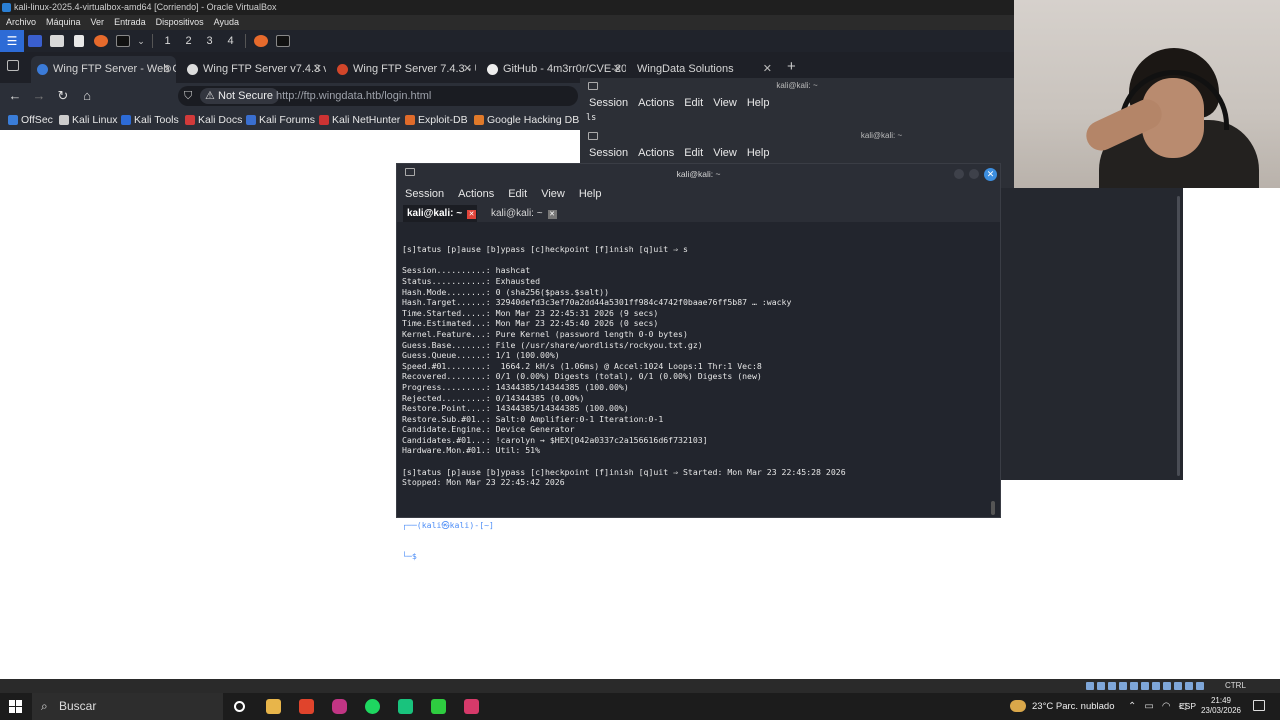  What do you see at coordinates (130, 22) in the screenshot?
I see `vbox-menu-entrada: Entrada` at bounding box center [130, 22].